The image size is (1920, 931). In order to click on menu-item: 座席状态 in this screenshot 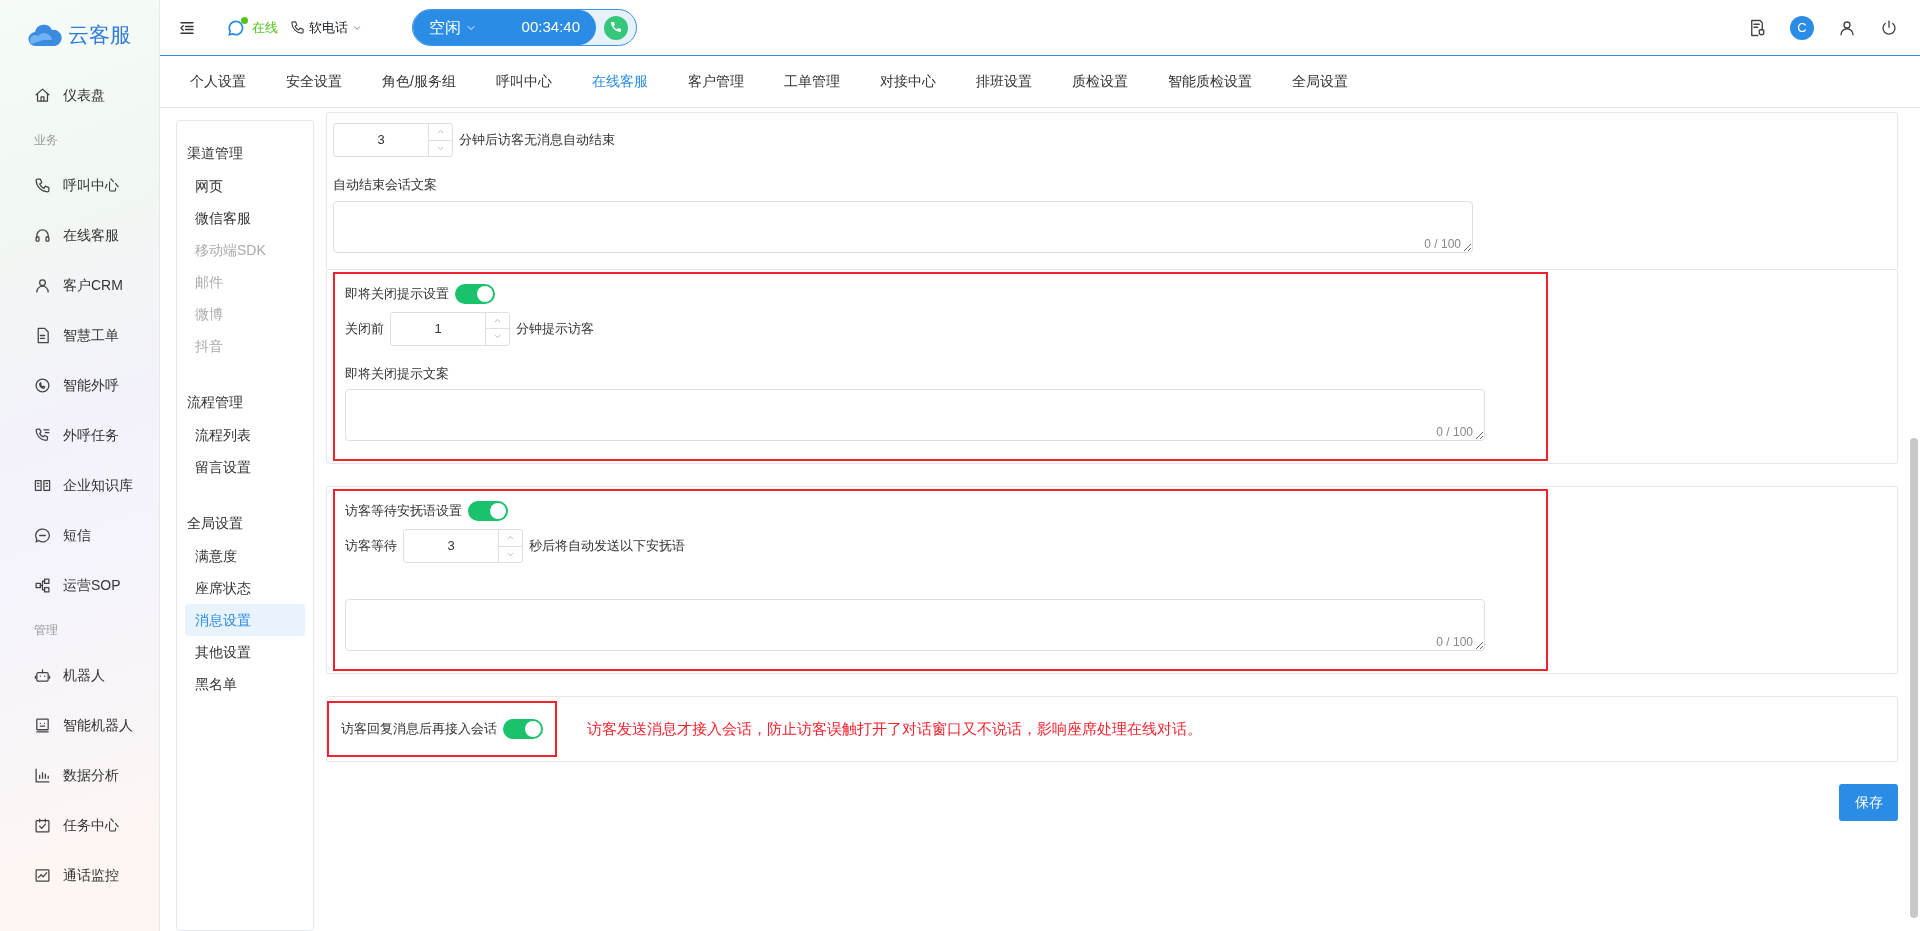, I will do `click(245, 588)`.